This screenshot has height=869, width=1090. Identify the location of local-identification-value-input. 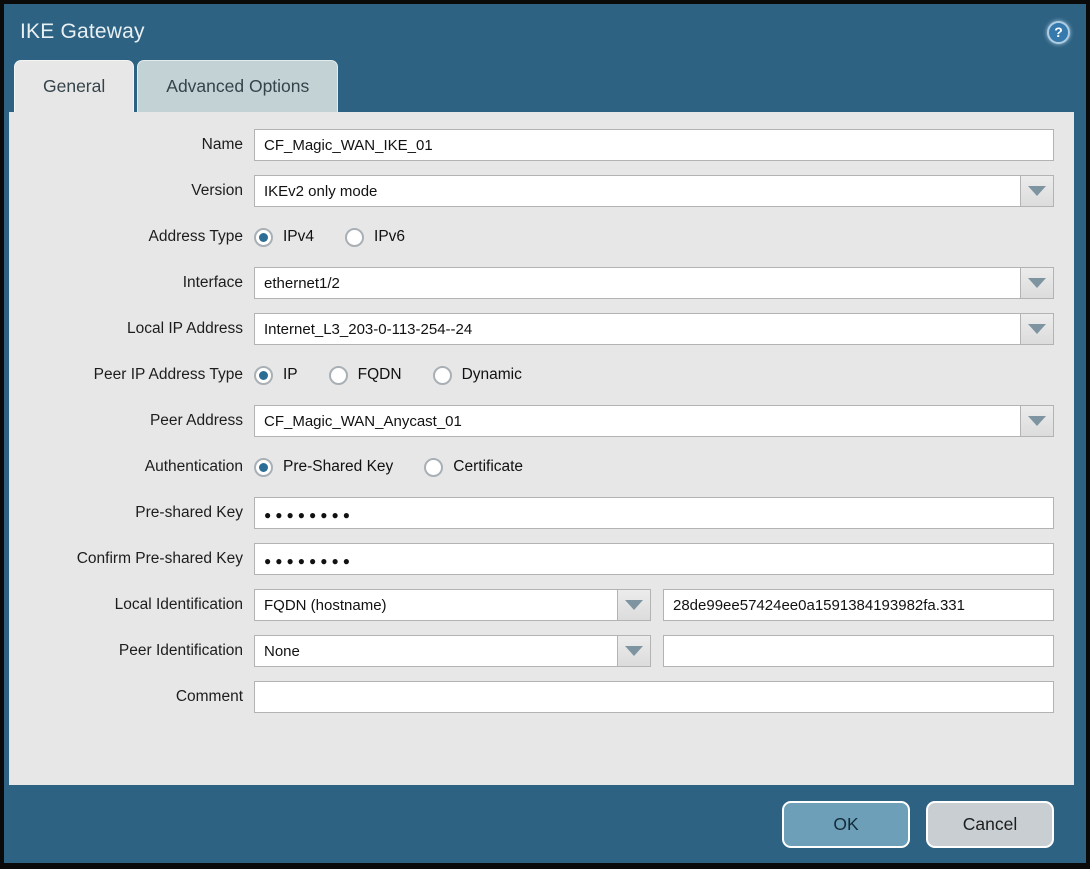
(858, 605).